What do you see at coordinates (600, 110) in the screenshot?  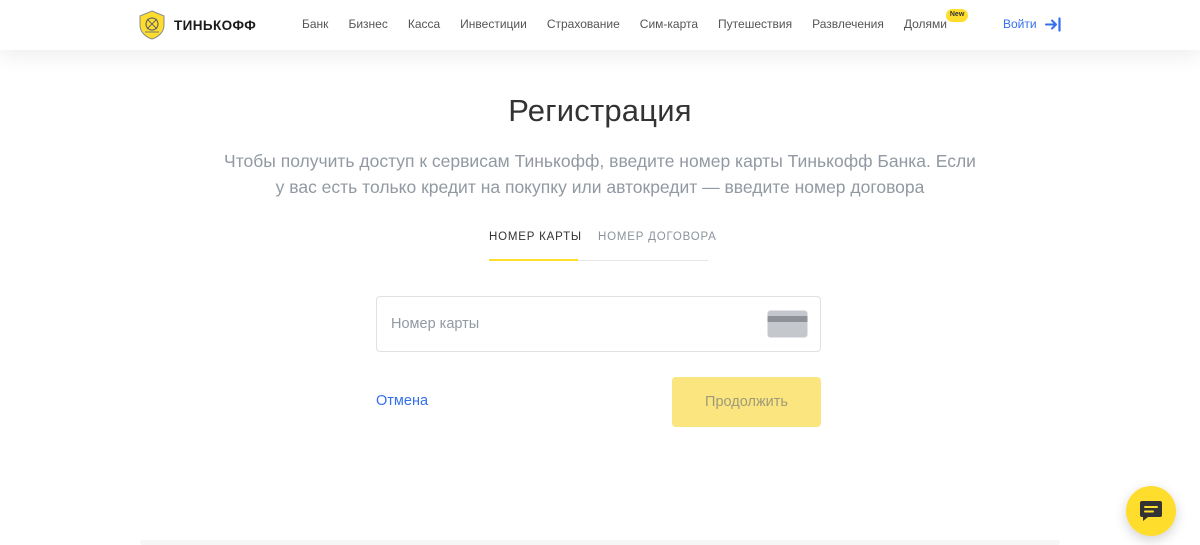 I see `page-title: Регистрация` at bounding box center [600, 110].